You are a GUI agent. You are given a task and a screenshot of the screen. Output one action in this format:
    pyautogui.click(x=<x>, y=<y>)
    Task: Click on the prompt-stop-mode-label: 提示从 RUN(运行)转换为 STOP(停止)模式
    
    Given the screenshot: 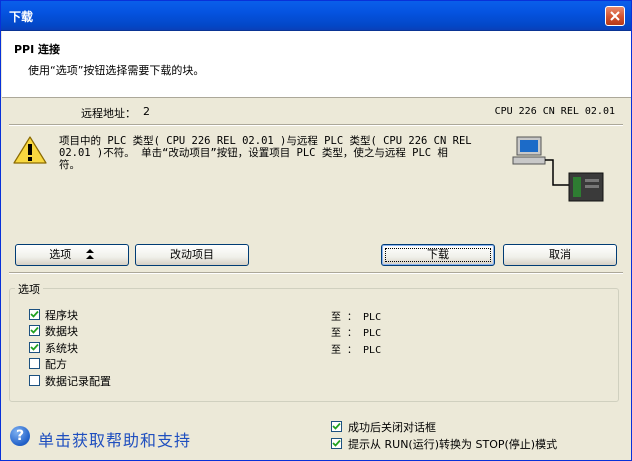 What is the action you would take?
    pyautogui.click(x=453, y=444)
    